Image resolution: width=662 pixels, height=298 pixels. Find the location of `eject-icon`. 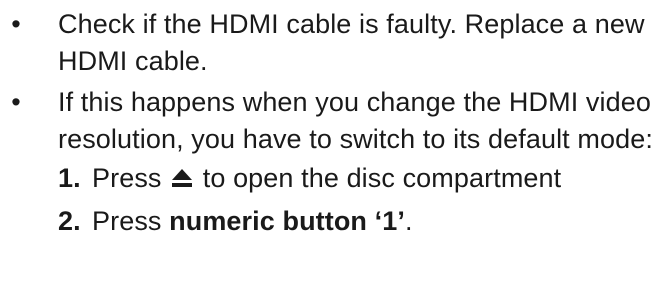

eject-icon is located at coordinates (182, 178).